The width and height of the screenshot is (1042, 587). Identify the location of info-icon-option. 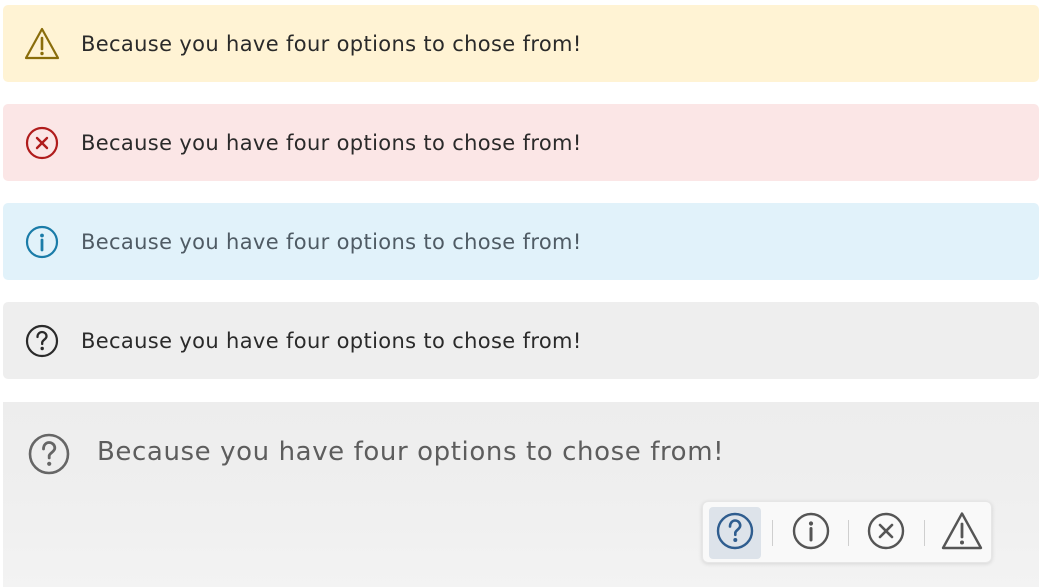
(811, 533).